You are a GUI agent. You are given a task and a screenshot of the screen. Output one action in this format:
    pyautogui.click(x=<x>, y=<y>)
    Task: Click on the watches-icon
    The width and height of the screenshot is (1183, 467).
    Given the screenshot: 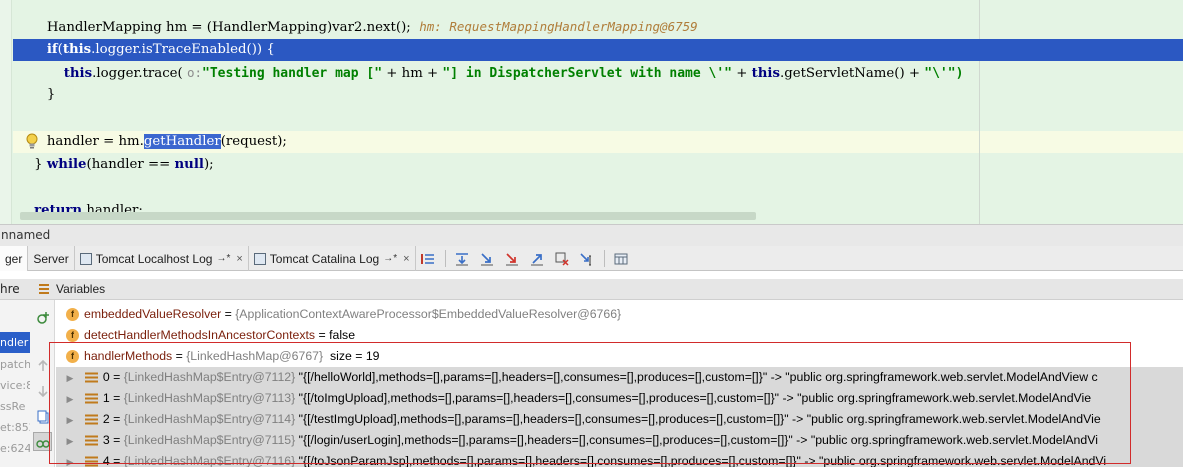 What is the action you would take?
    pyautogui.click(x=42, y=443)
    